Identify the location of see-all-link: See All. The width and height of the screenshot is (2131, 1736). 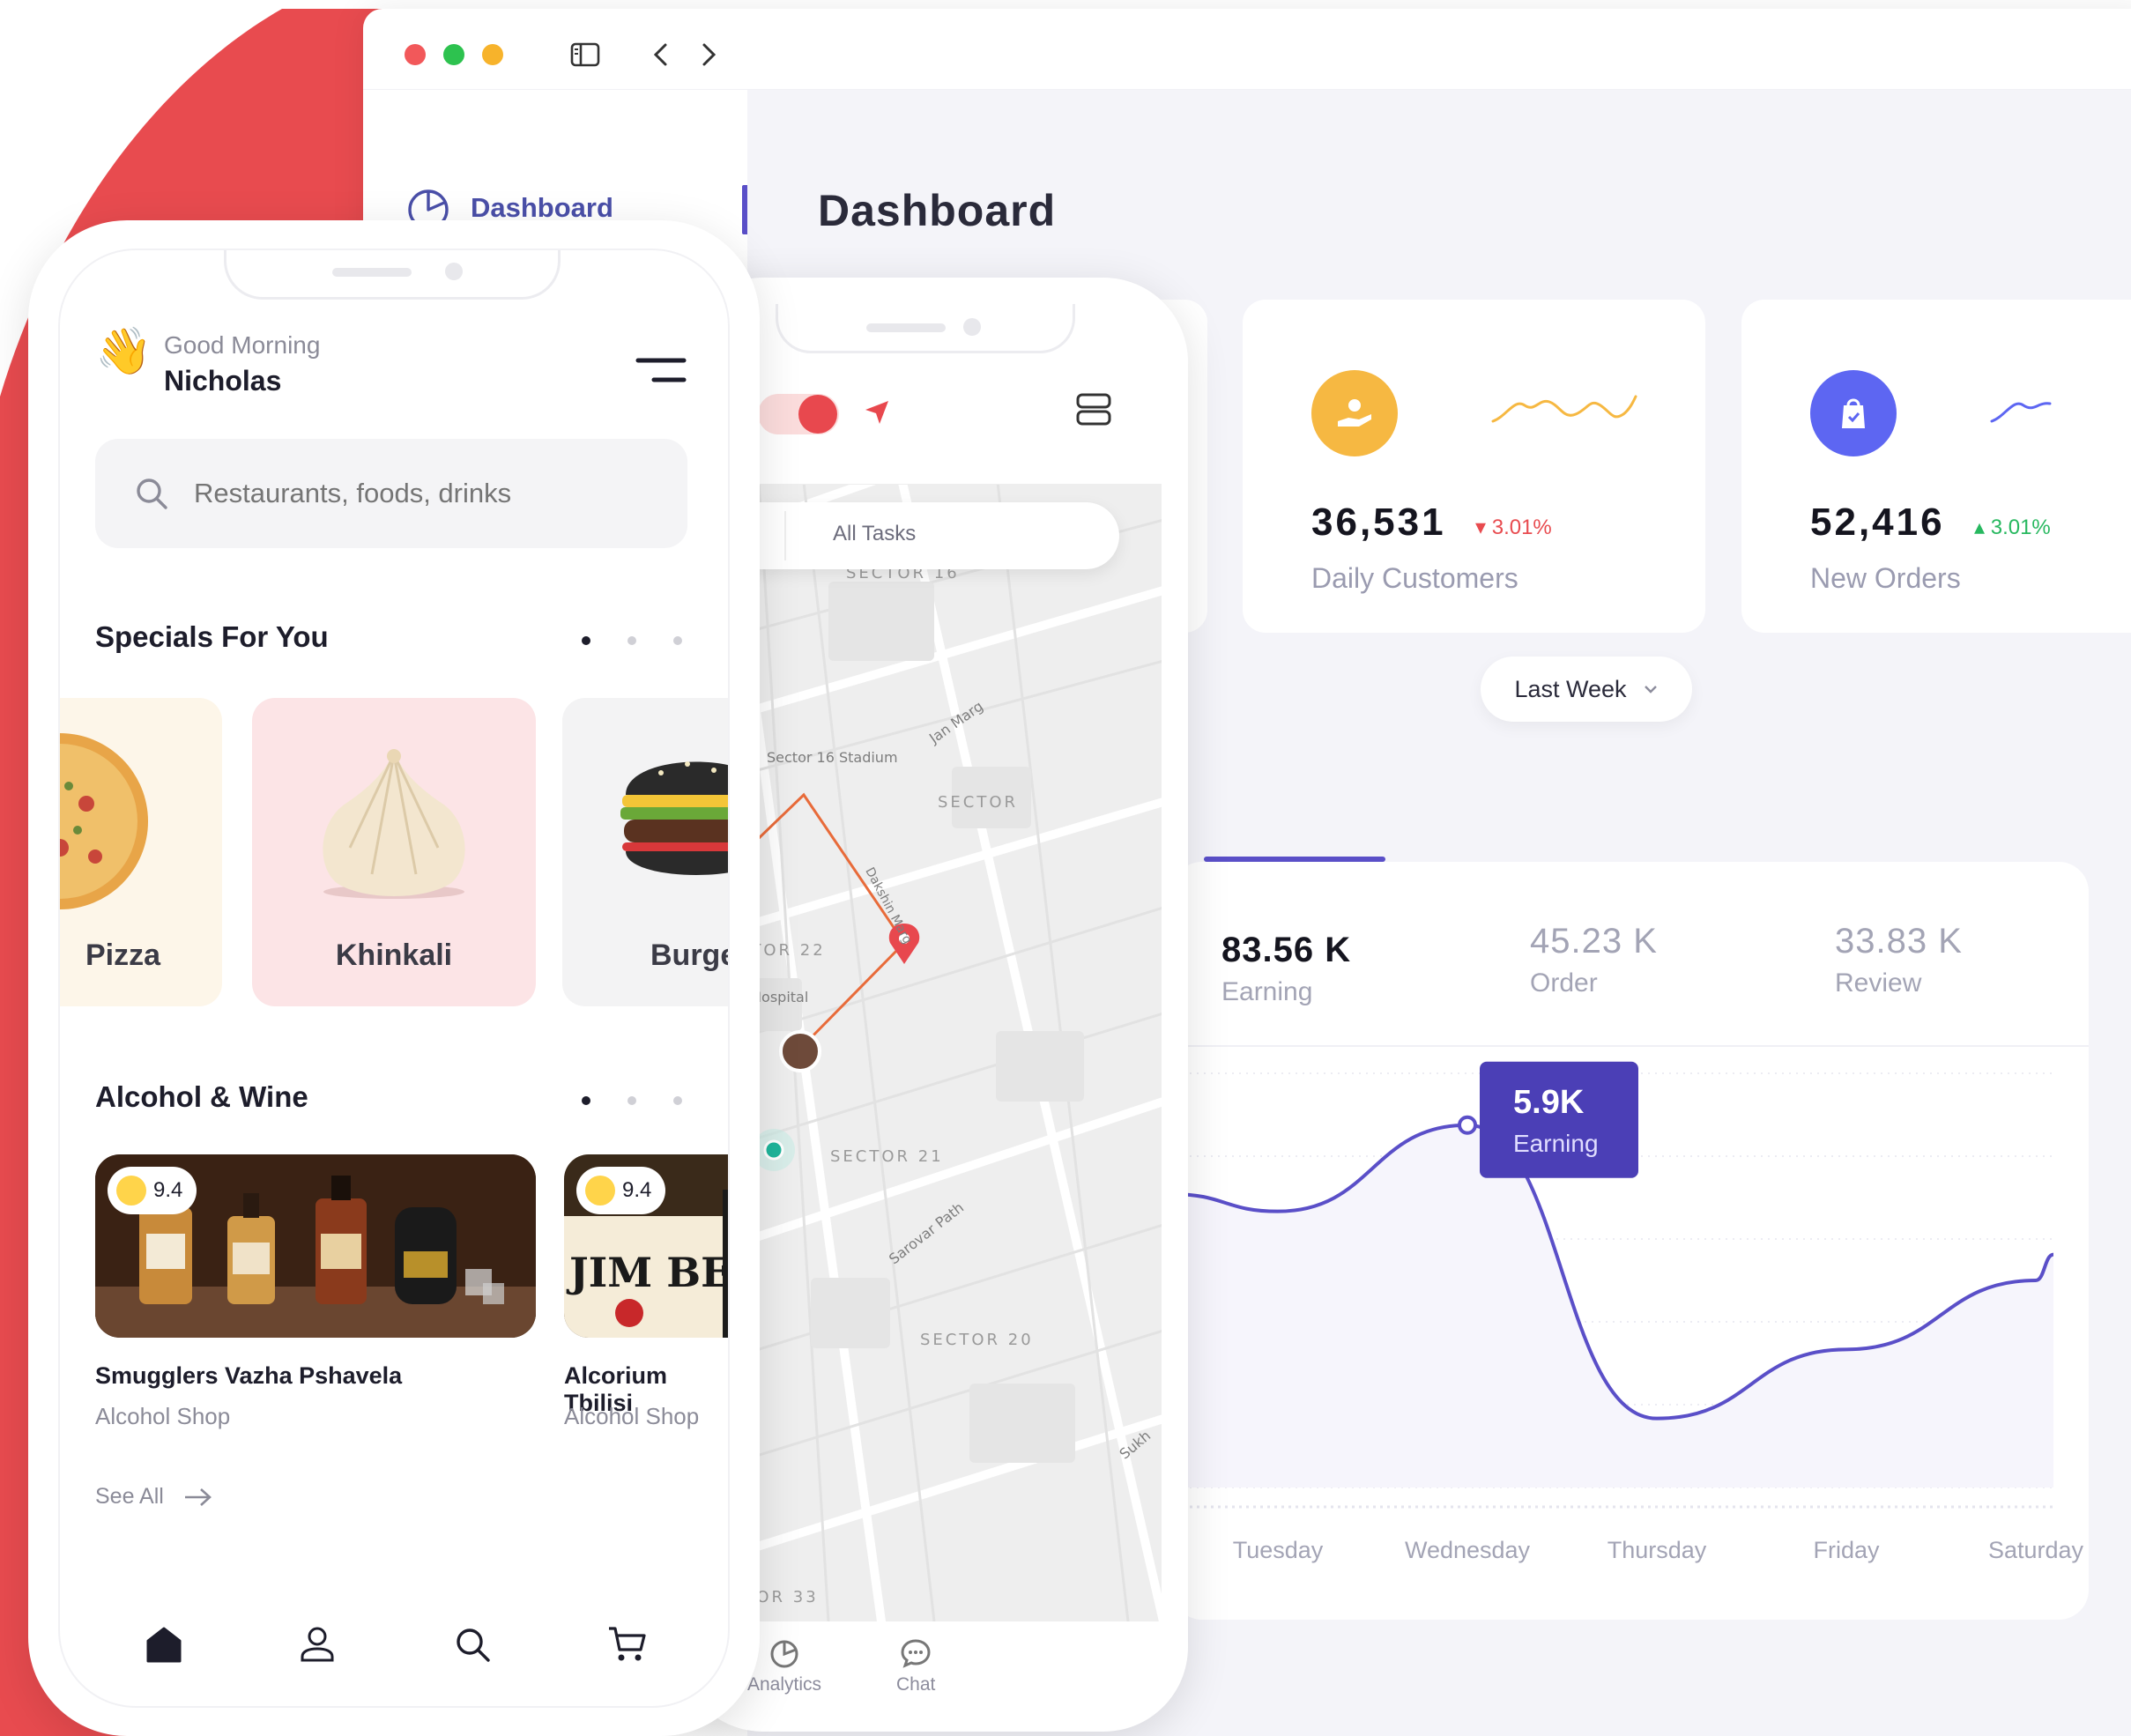
(154, 1497).